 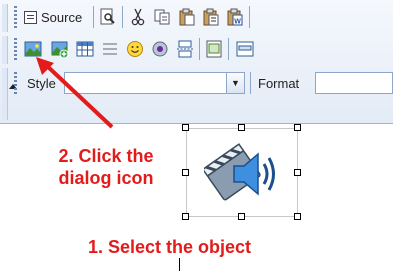 What do you see at coordinates (241, 216) in the screenshot?
I see `resize-handle-s` at bounding box center [241, 216].